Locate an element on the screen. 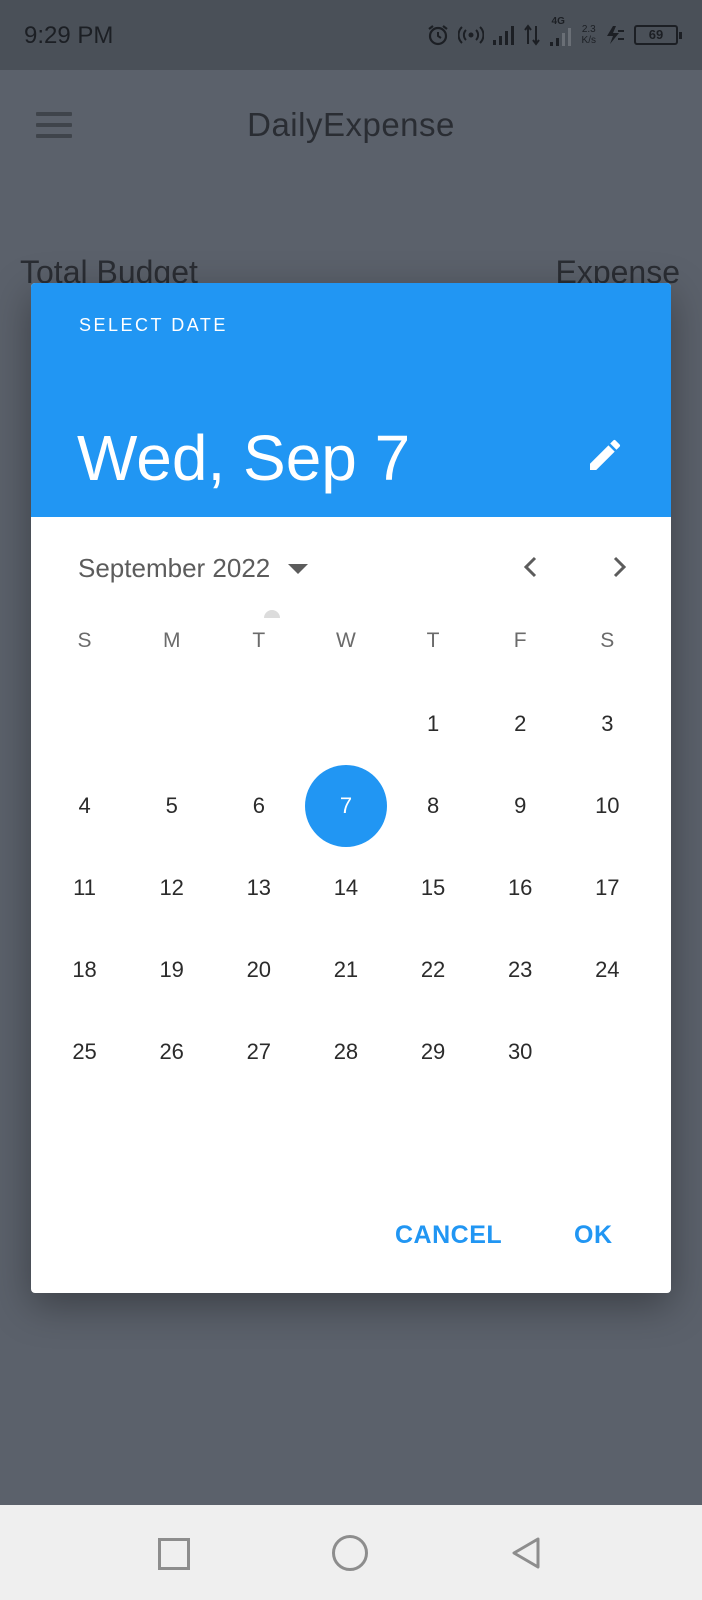 This screenshot has height=1600, width=702. calendar-week: 1 2 3 is located at coordinates (346, 724).